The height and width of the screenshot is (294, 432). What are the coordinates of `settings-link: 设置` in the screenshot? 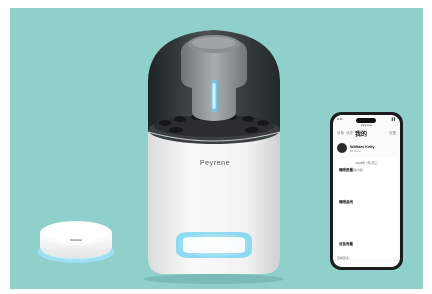 It's located at (392, 133).